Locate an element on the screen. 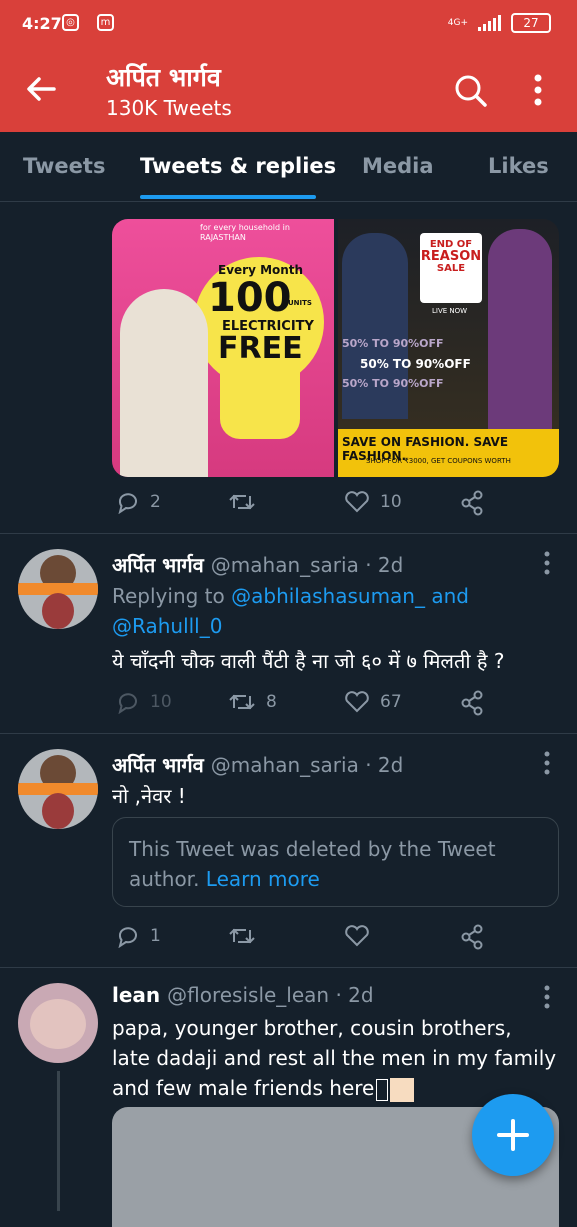  author-handle: @mahan_saria · 2d is located at coordinates (307, 565).